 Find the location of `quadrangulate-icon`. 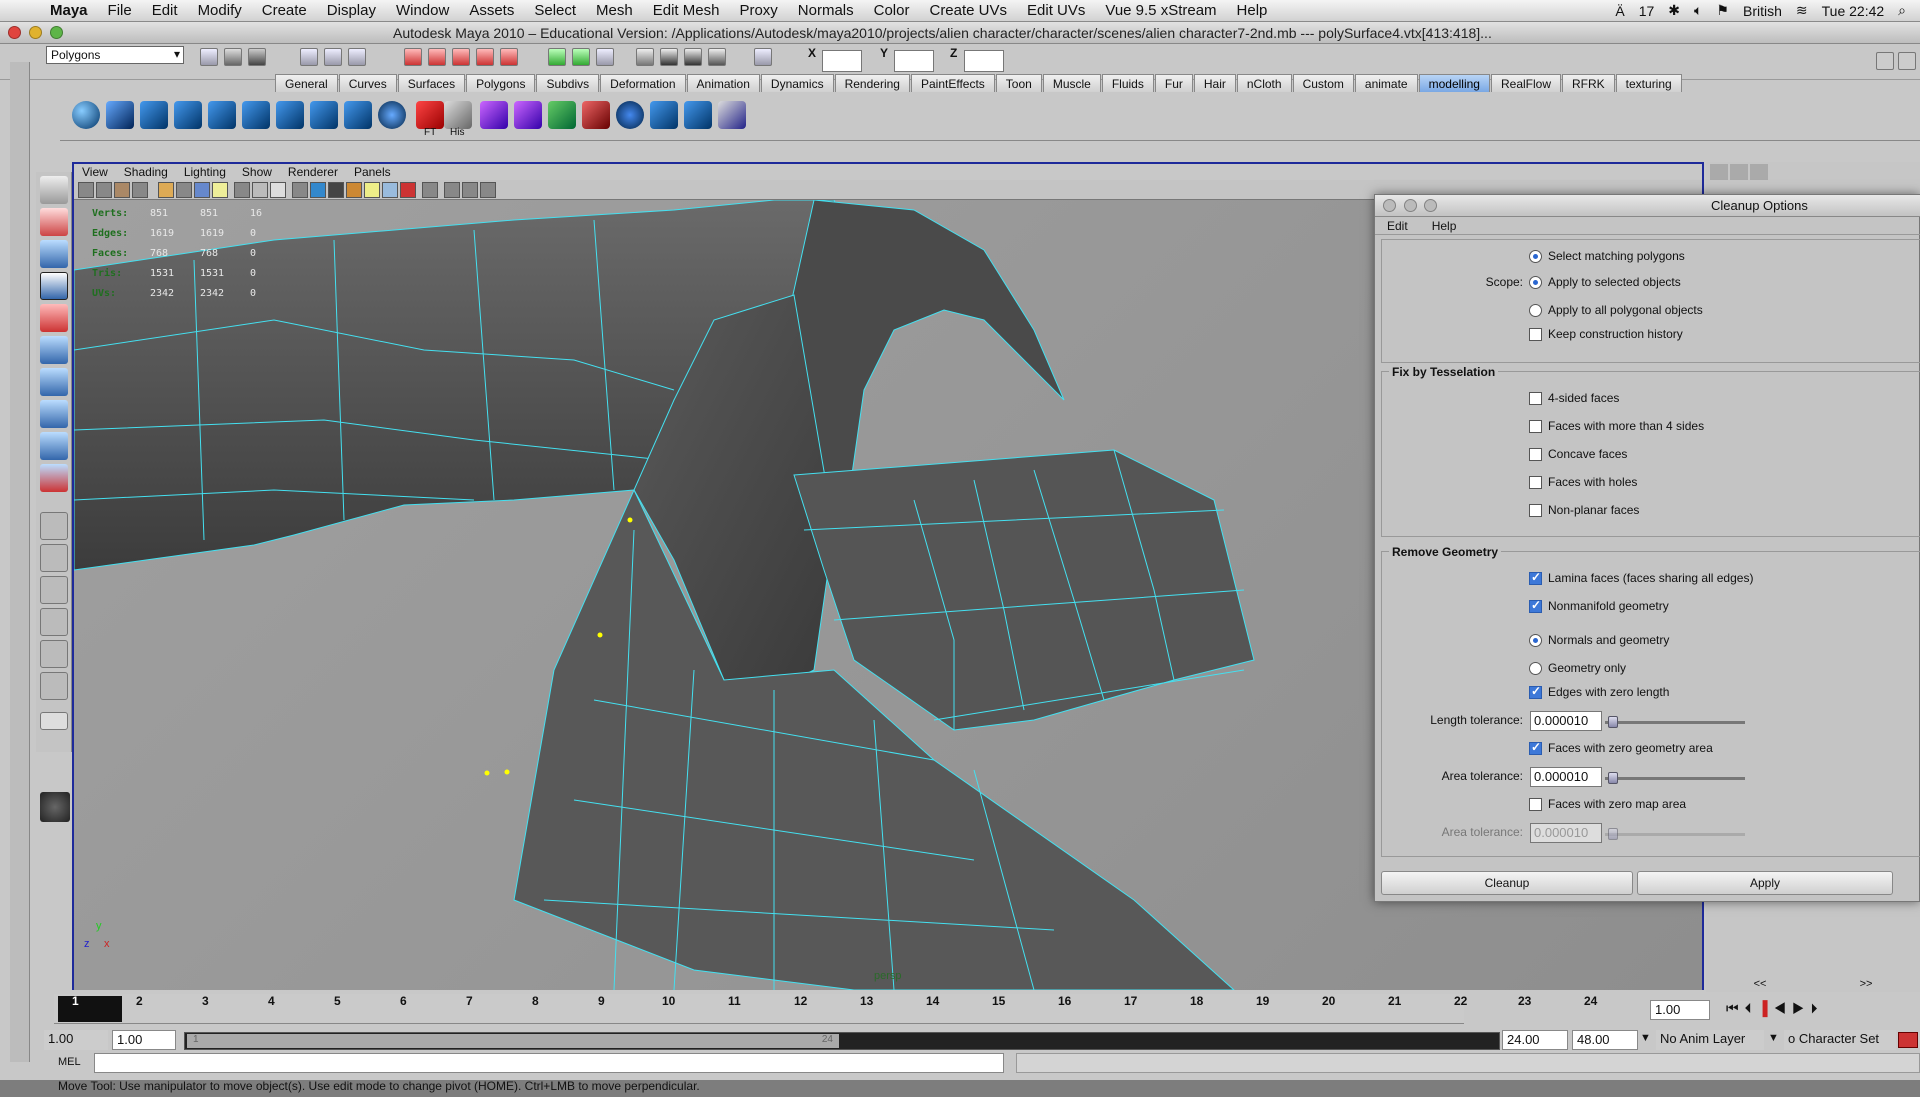

quadrangulate-icon is located at coordinates (664, 115).